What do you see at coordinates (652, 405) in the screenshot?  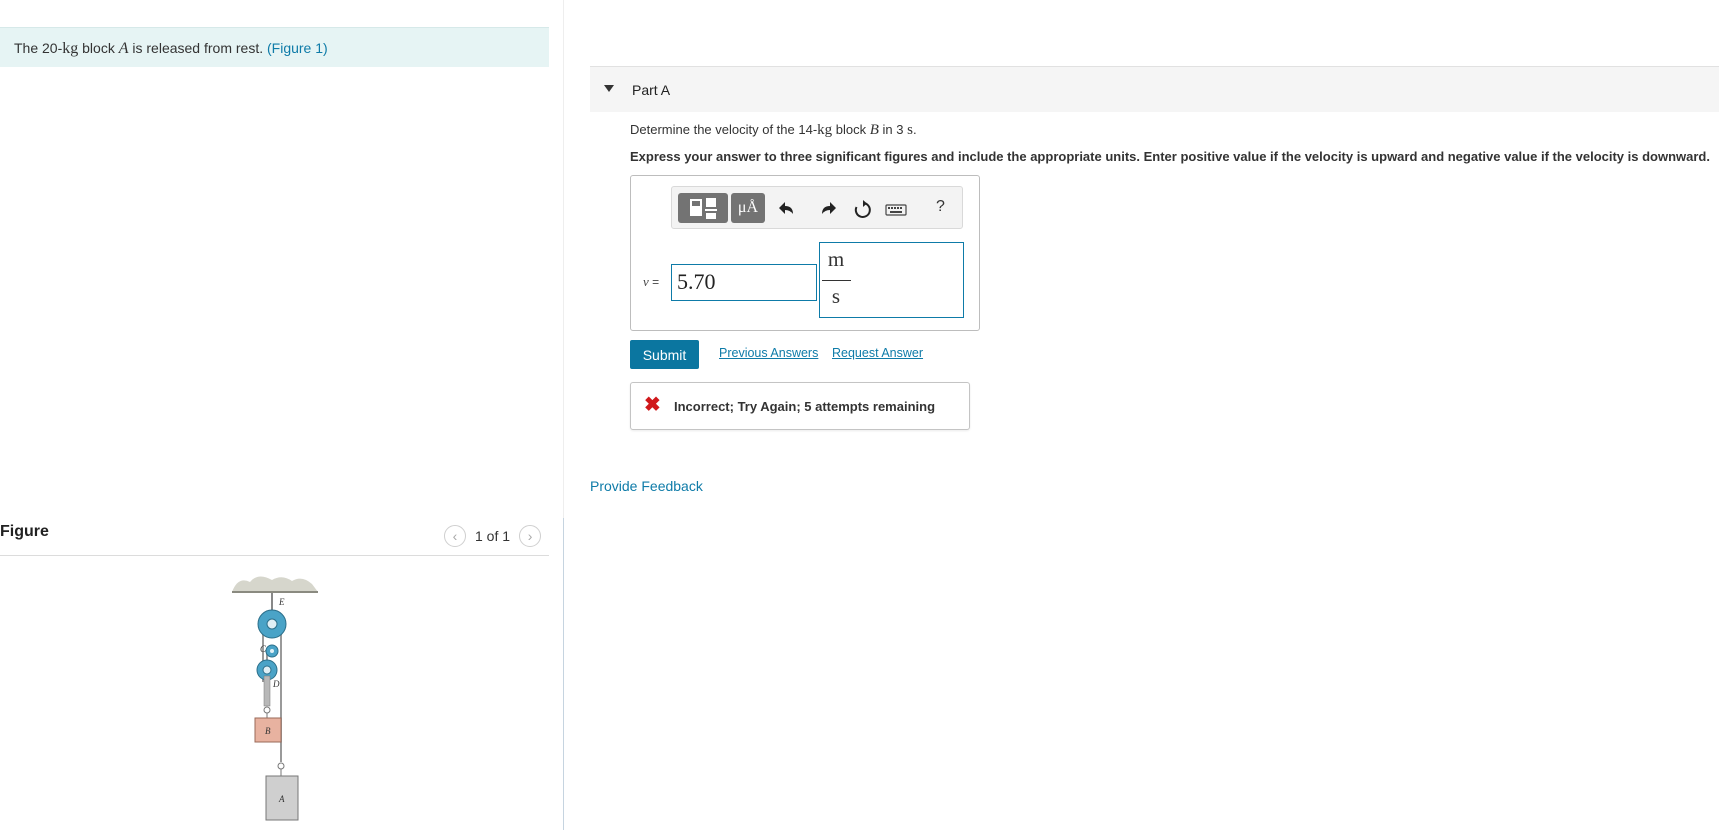 I see `incorrect-x-icon: ✖` at bounding box center [652, 405].